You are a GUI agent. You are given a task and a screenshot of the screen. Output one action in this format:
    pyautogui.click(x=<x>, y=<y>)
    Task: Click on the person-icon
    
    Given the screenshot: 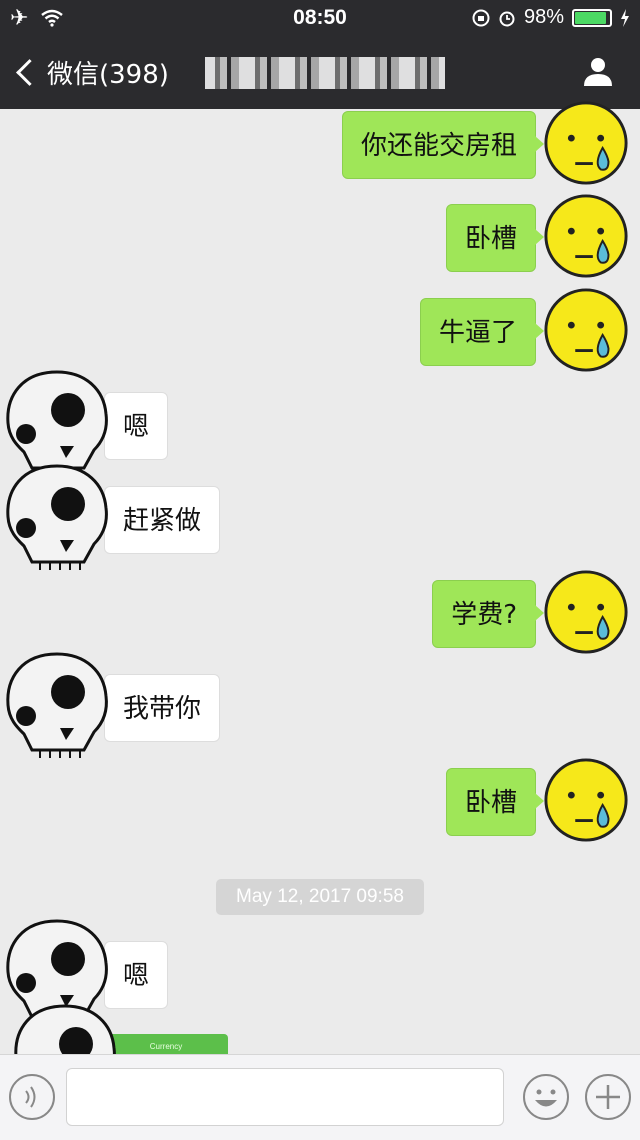 What is the action you would take?
    pyautogui.click(x=598, y=71)
    